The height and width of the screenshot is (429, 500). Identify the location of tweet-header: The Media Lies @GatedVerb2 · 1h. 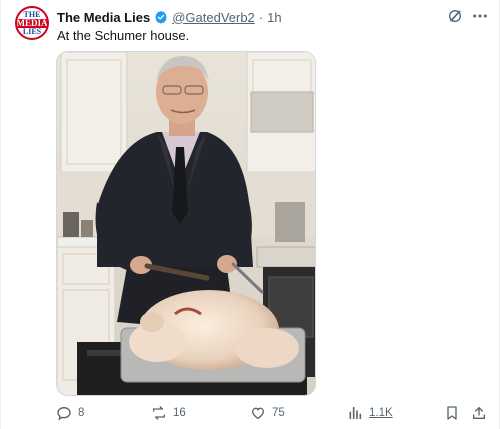
(169, 17).